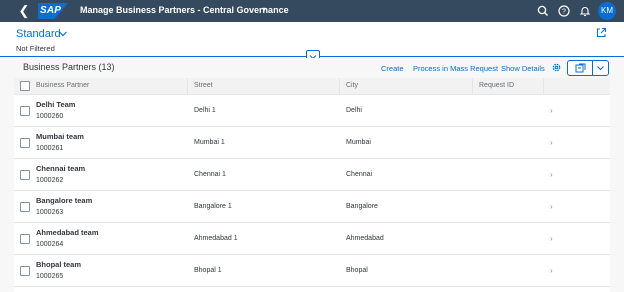 The height and width of the screenshot is (292, 624). What do you see at coordinates (203, 85) in the screenshot?
I see `column-header-street: Street` at bounding box center [203, 85].